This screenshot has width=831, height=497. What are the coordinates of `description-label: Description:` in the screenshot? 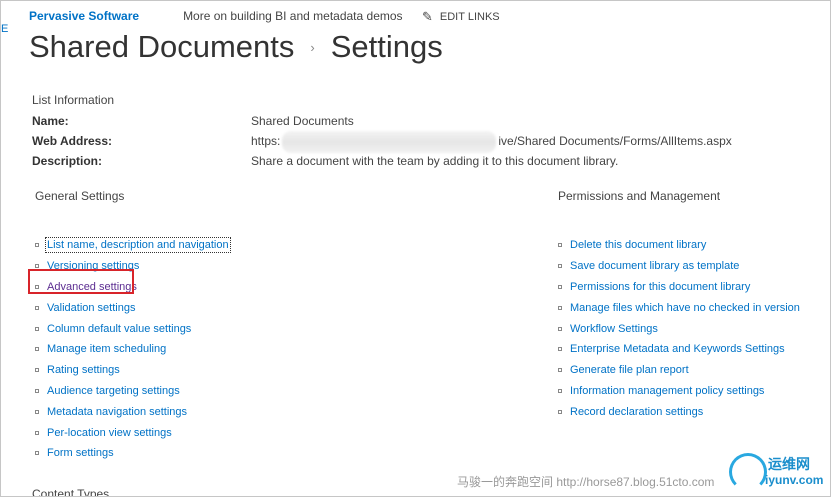 It's located at (67, 161).